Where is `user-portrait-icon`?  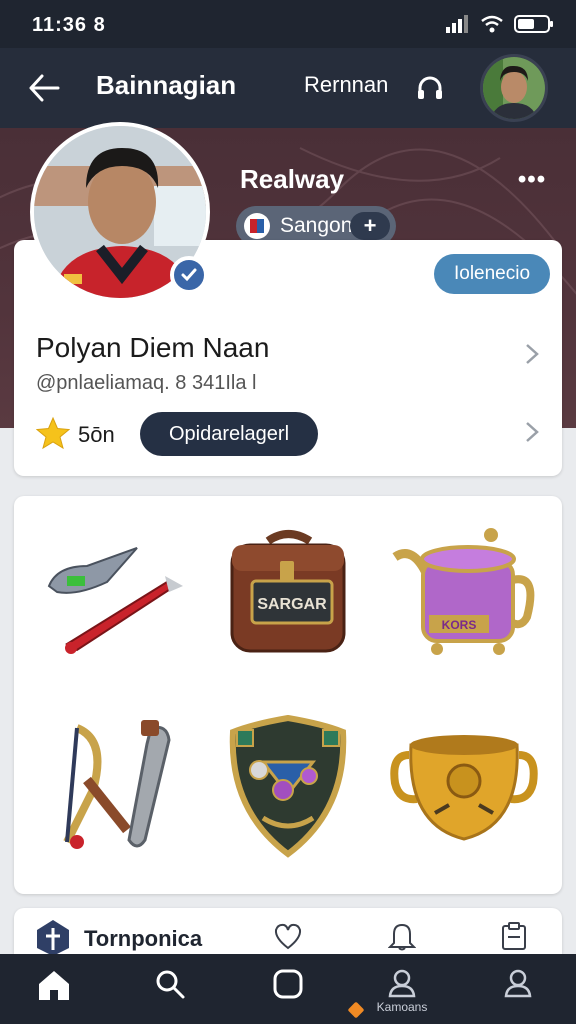 user-portrait-icon is located at coordinates (514, 88).